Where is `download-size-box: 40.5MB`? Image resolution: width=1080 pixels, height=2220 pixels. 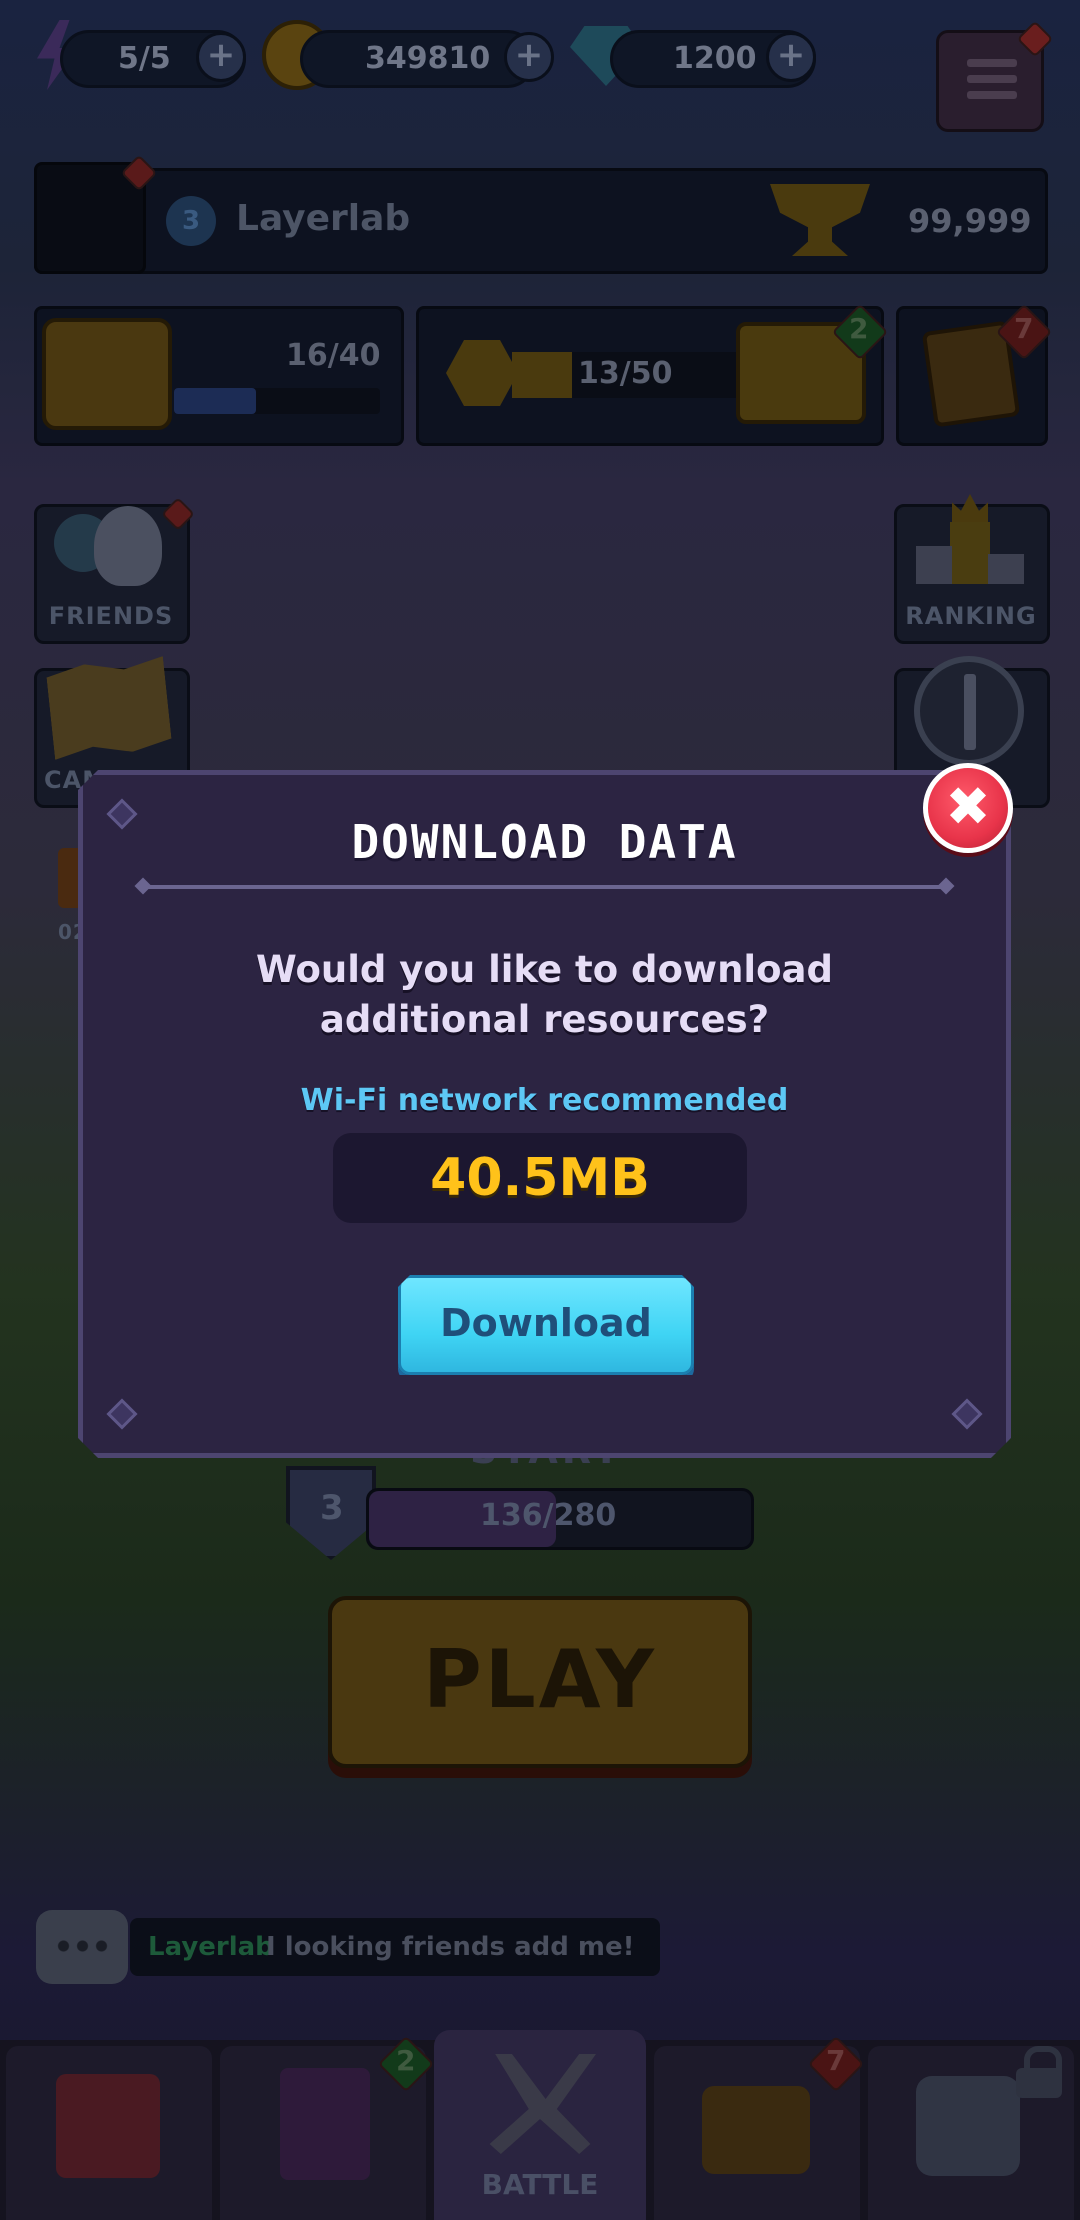 download-size-box: 40.5MB is located at coordinates (540, 1178).